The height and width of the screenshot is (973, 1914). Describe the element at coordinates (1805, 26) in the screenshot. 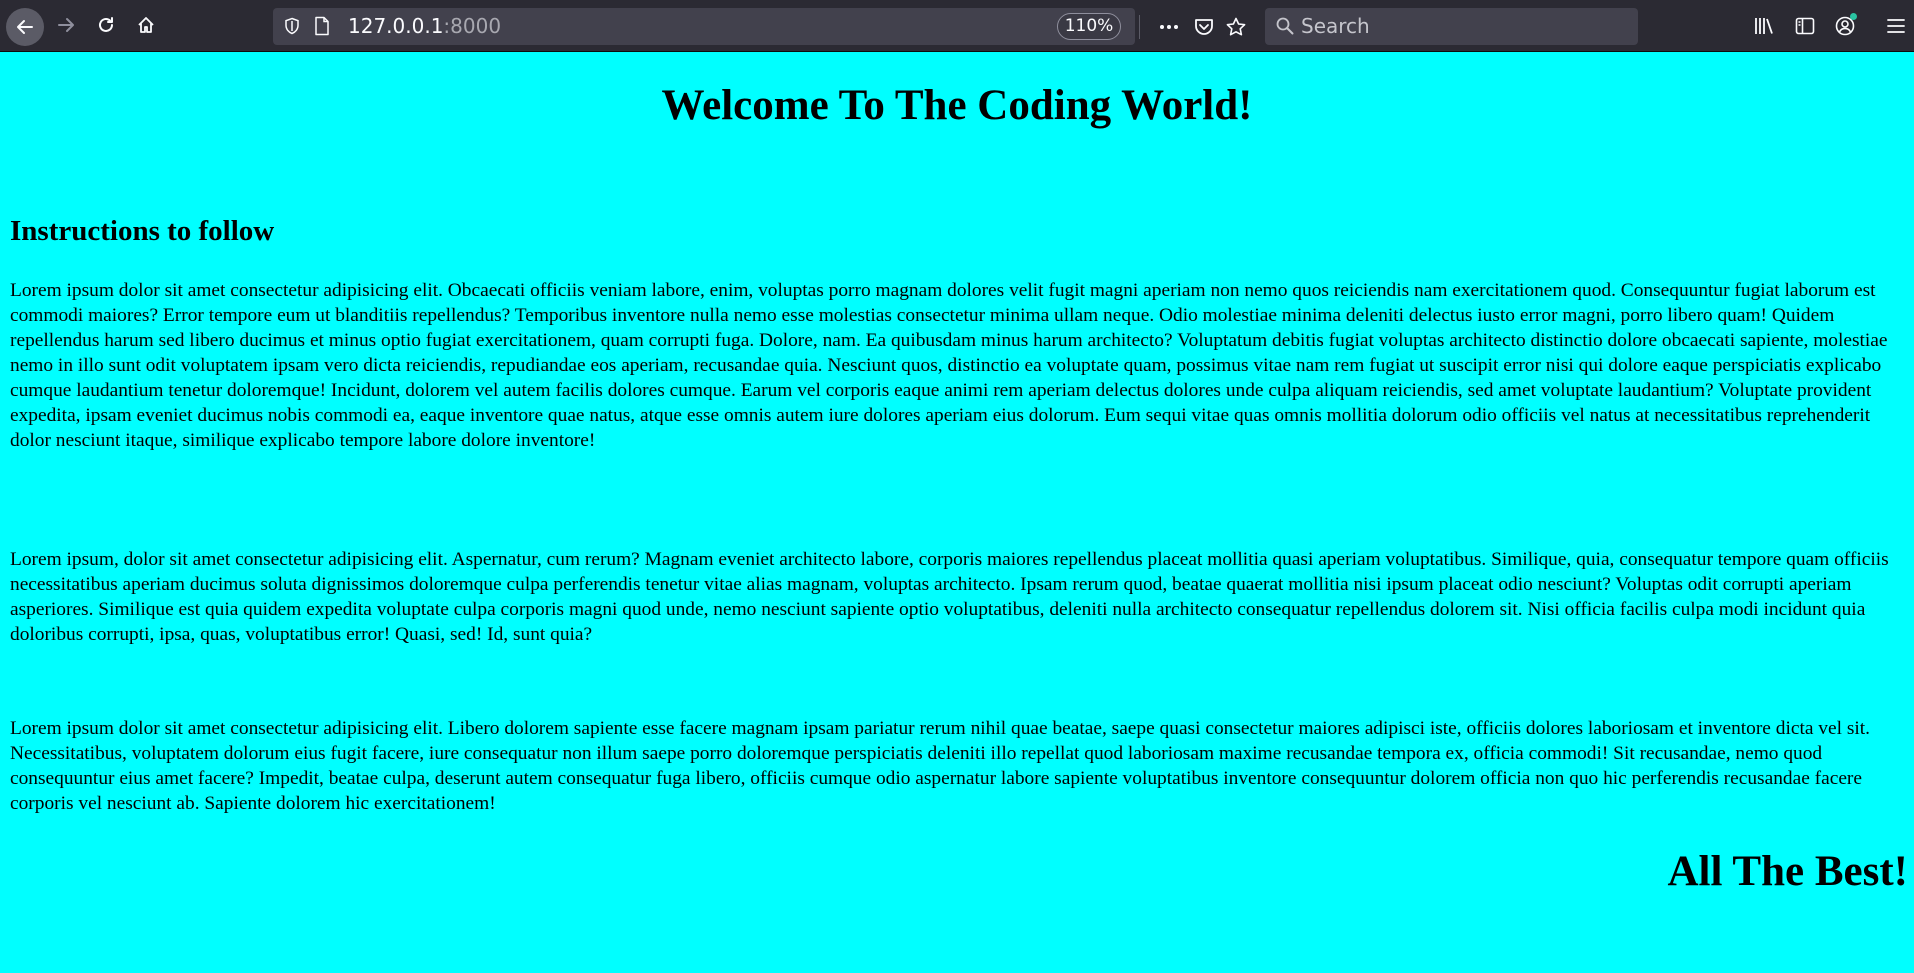

I see `sidebar-icon` at that location.